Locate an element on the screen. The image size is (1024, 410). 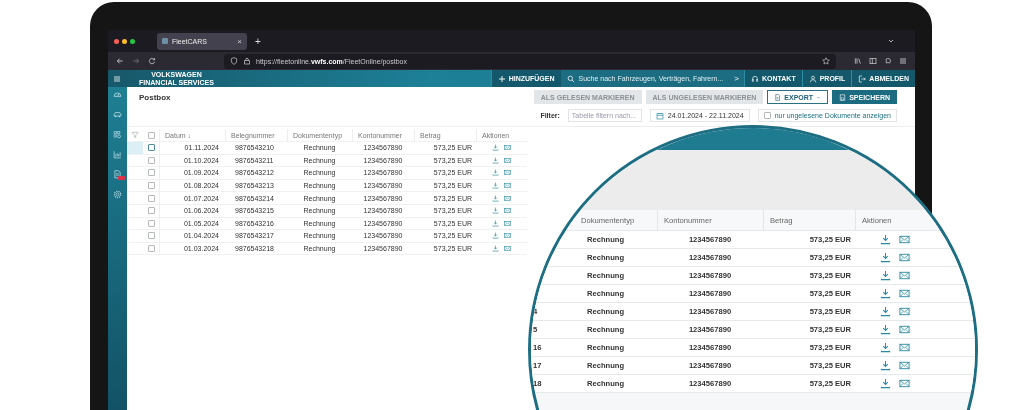
document-icon is located at coordinates (117, 174).